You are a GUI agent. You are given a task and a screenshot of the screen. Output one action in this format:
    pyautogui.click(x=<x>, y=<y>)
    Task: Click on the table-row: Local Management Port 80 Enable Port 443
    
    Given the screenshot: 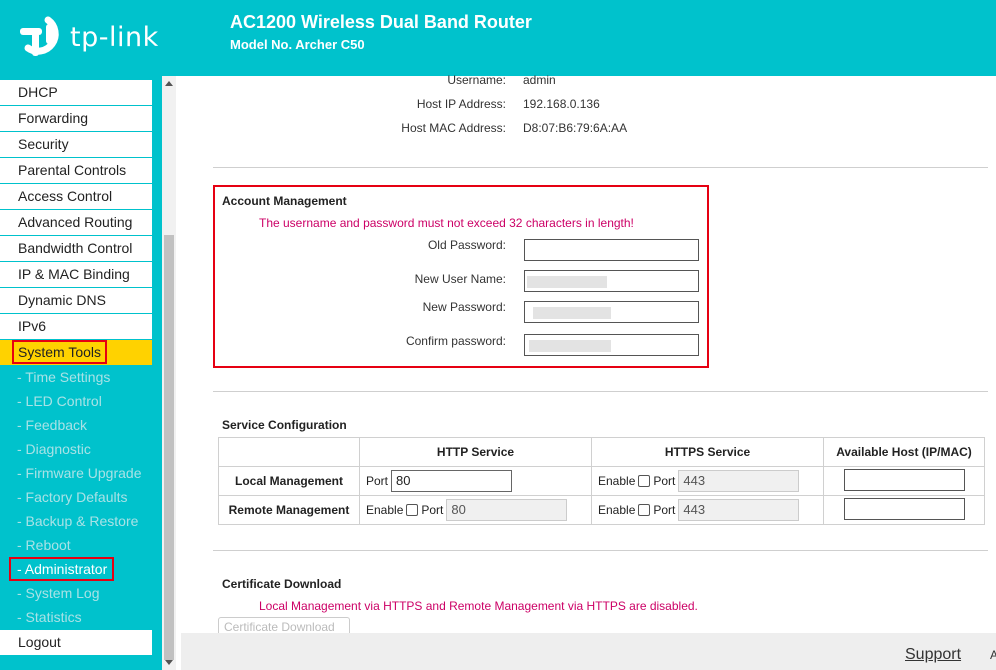 What is the action you would take?
    pyautogui.click(x=601, y=481)
    